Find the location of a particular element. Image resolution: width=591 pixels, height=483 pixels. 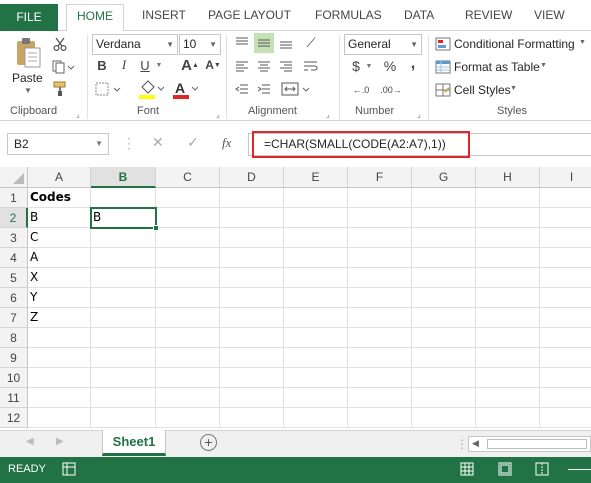

cell-d7 is located at coordinates (252, 318).